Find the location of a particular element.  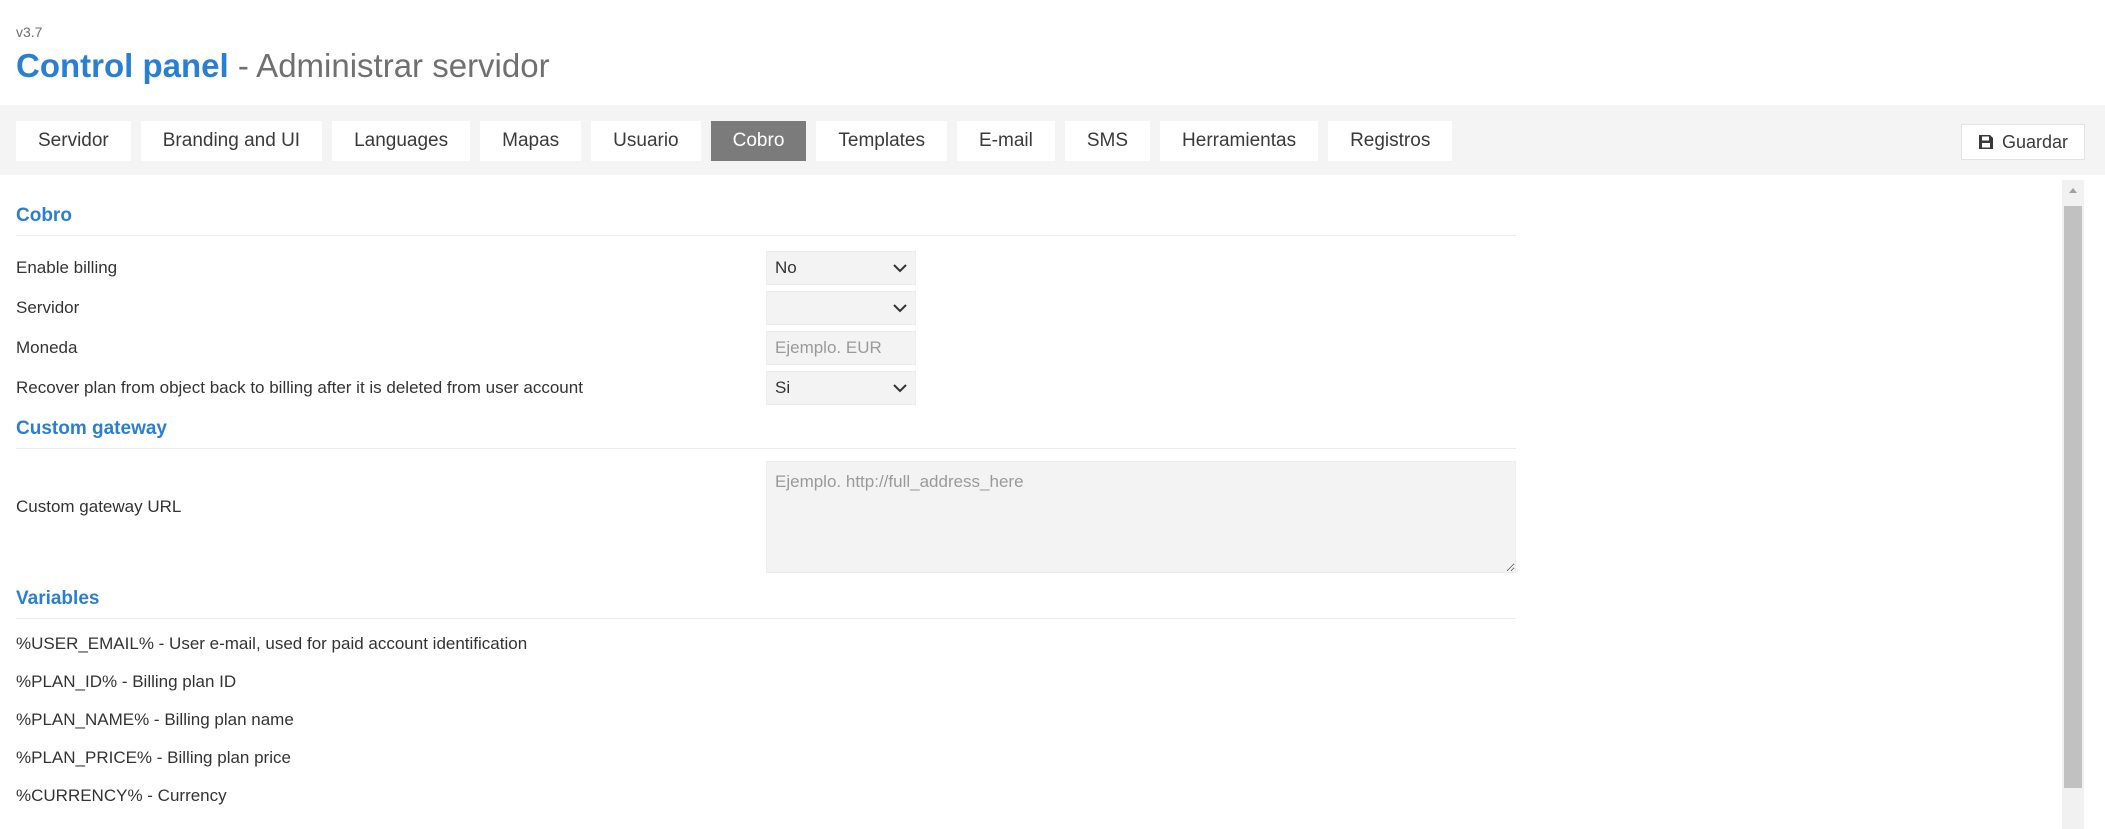

tab-templates: Templates is located at coordinates (881, 141).